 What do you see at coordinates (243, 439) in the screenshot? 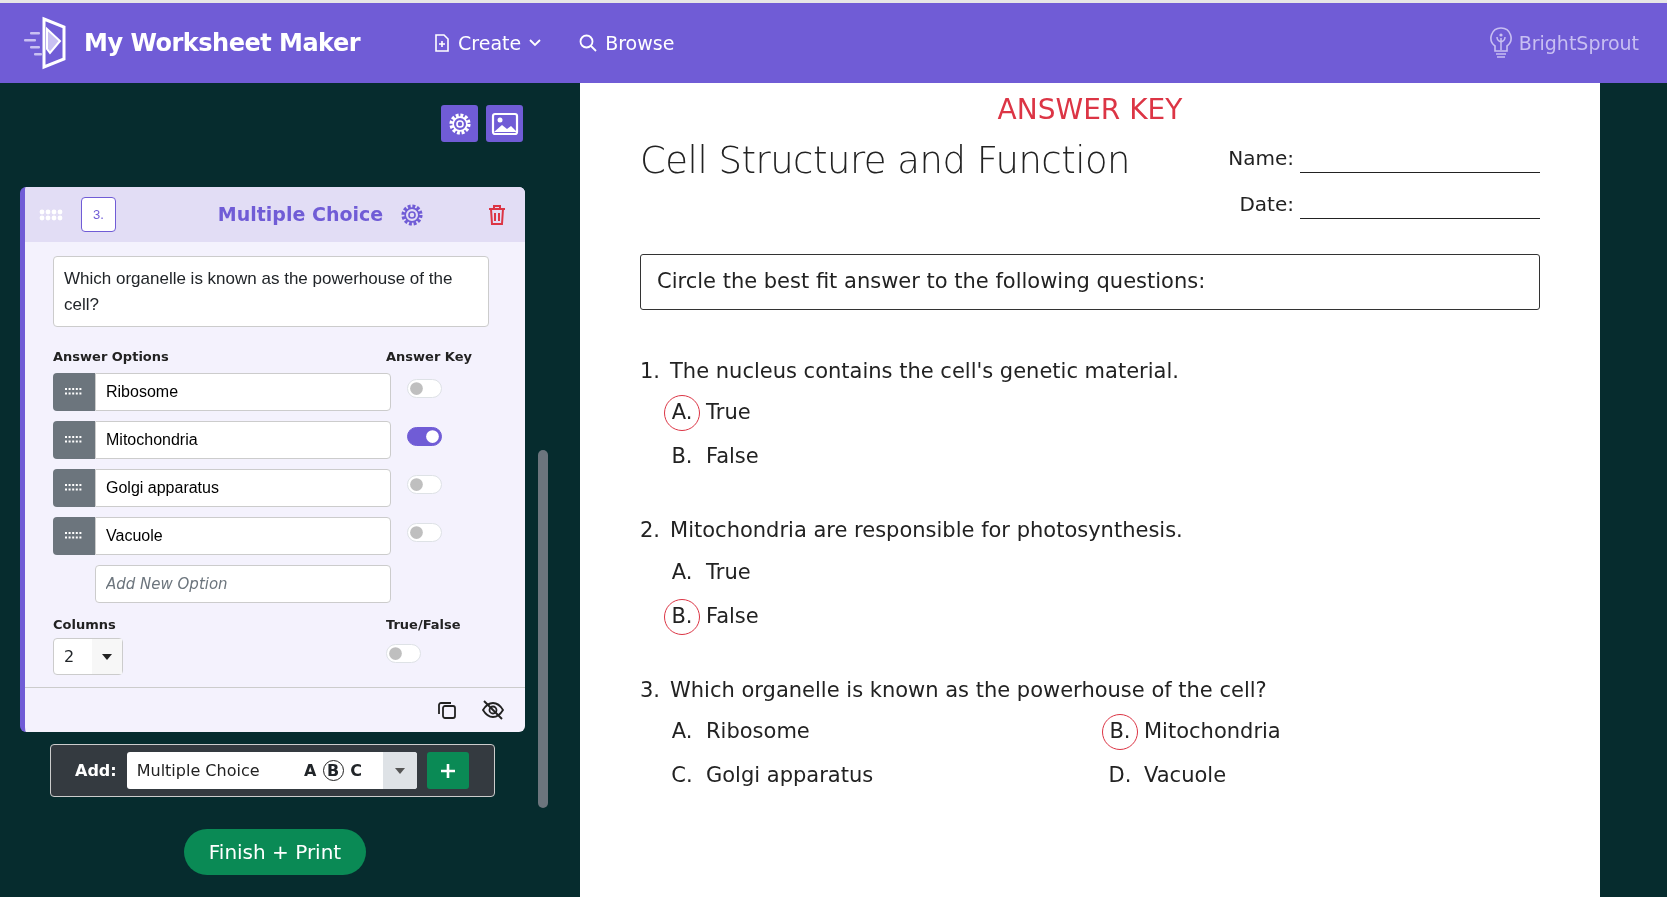
I see `option-field: Mitochondria` at bounding box center [243, 439].